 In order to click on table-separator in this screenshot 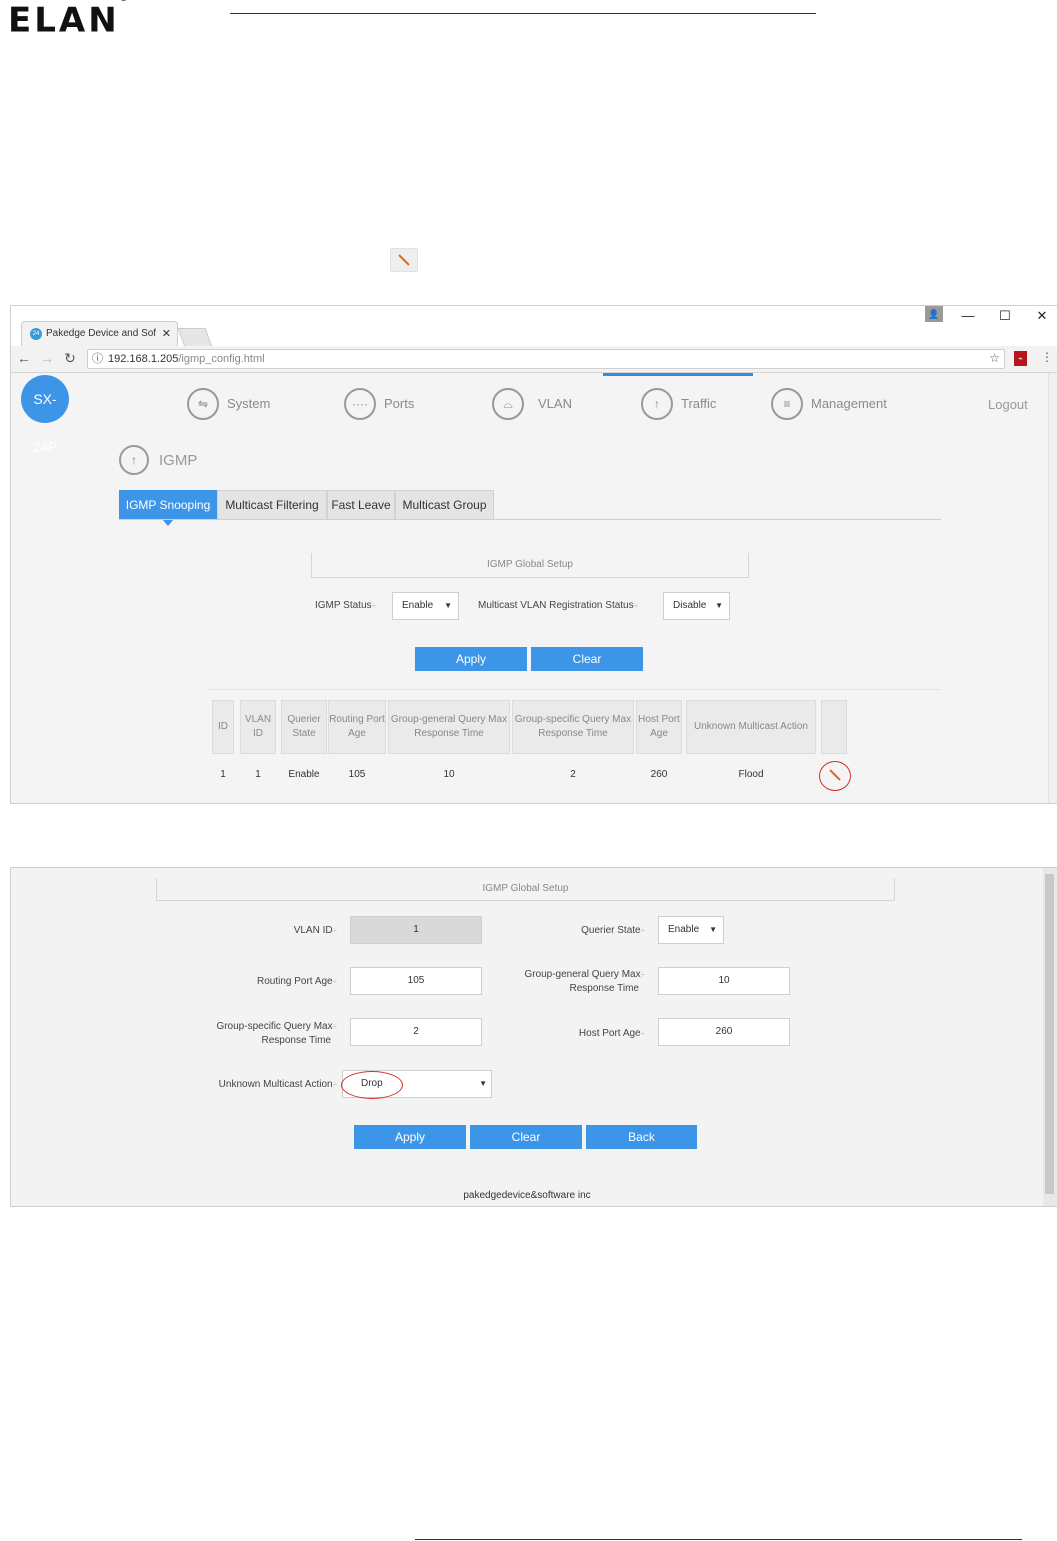, I will do `click(575, 689)`.